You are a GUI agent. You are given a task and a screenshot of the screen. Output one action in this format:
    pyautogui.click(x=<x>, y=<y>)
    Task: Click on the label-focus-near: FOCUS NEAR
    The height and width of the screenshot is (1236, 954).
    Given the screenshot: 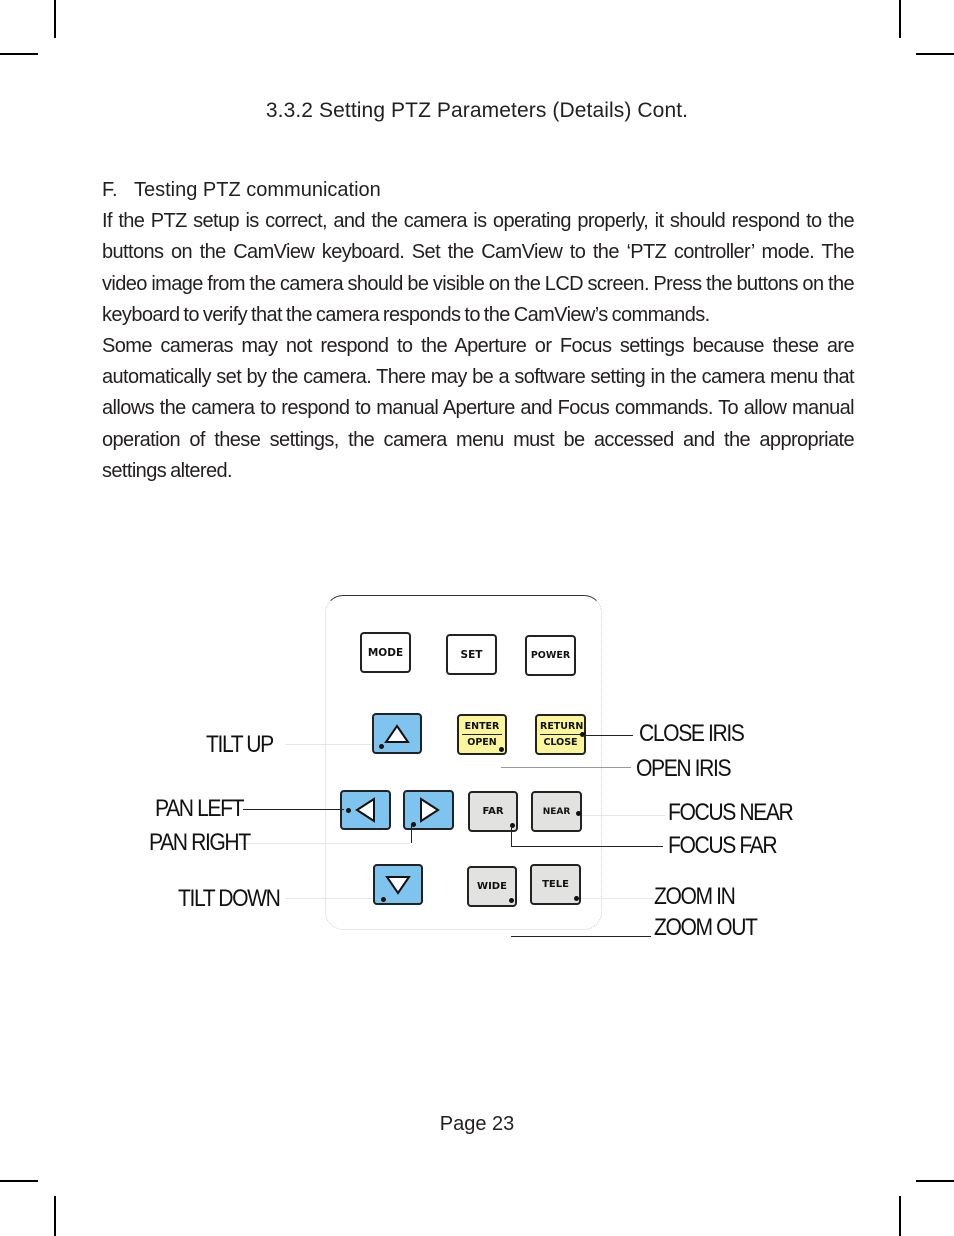 What is the action you would take?
    pyautogui.click(x=731, y=812)
    